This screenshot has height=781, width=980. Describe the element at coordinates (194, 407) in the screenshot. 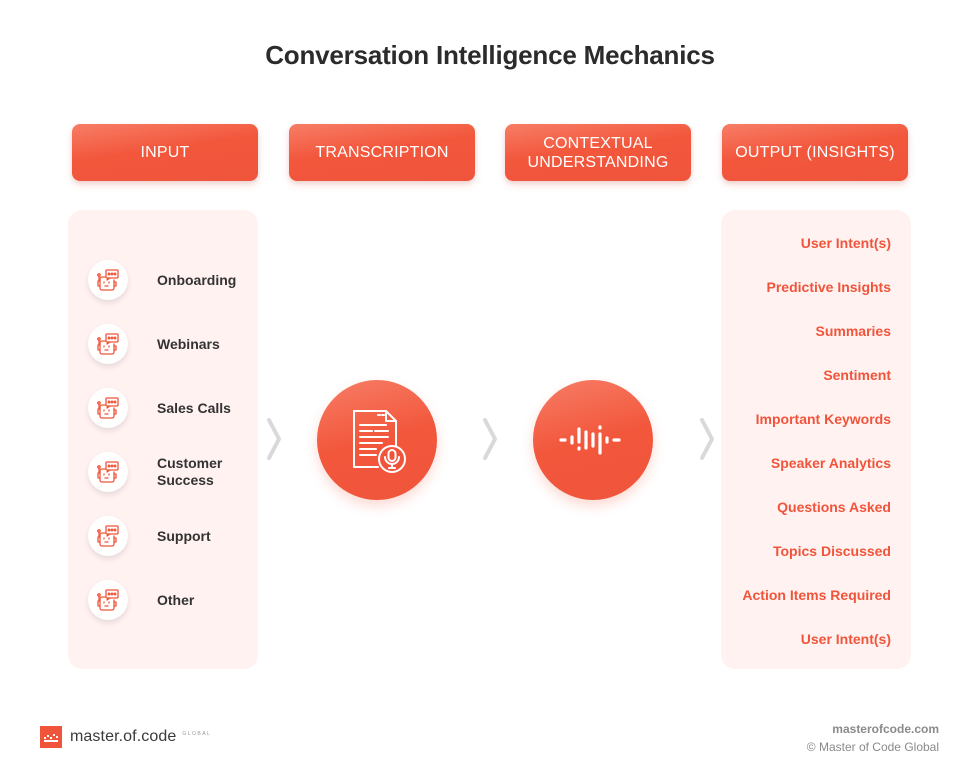

I see `input-label: Sales Calls` at that location.